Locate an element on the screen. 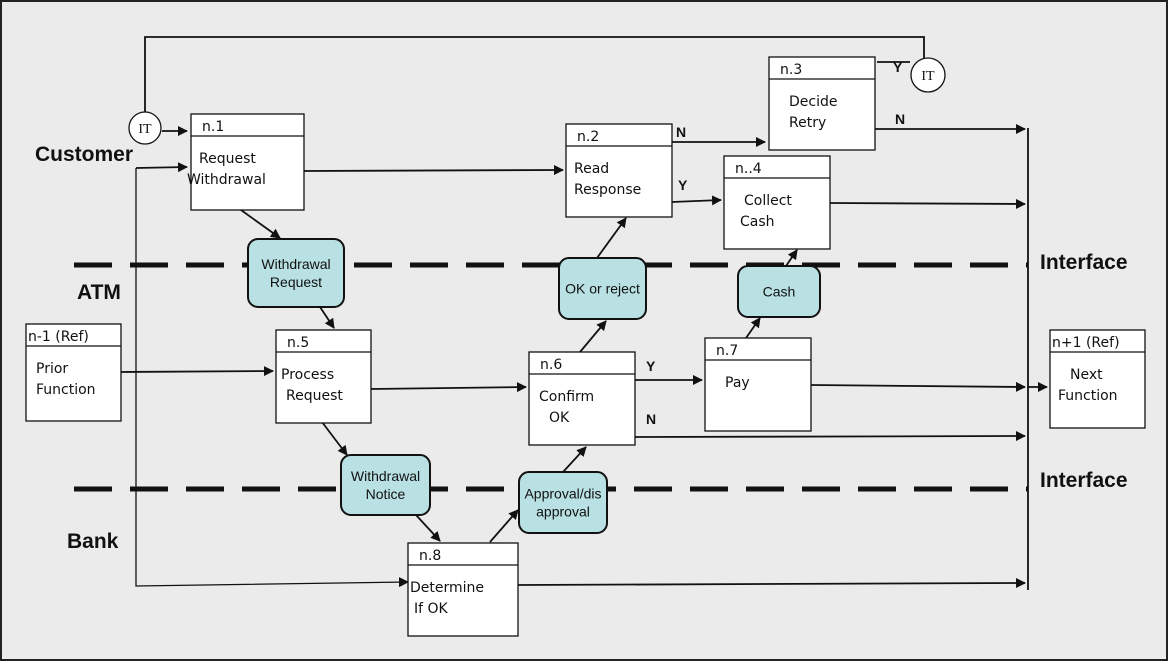 This screenshot has width=1168, height=661. process-box-ref: n.5 is located at coordinates (298, 343).